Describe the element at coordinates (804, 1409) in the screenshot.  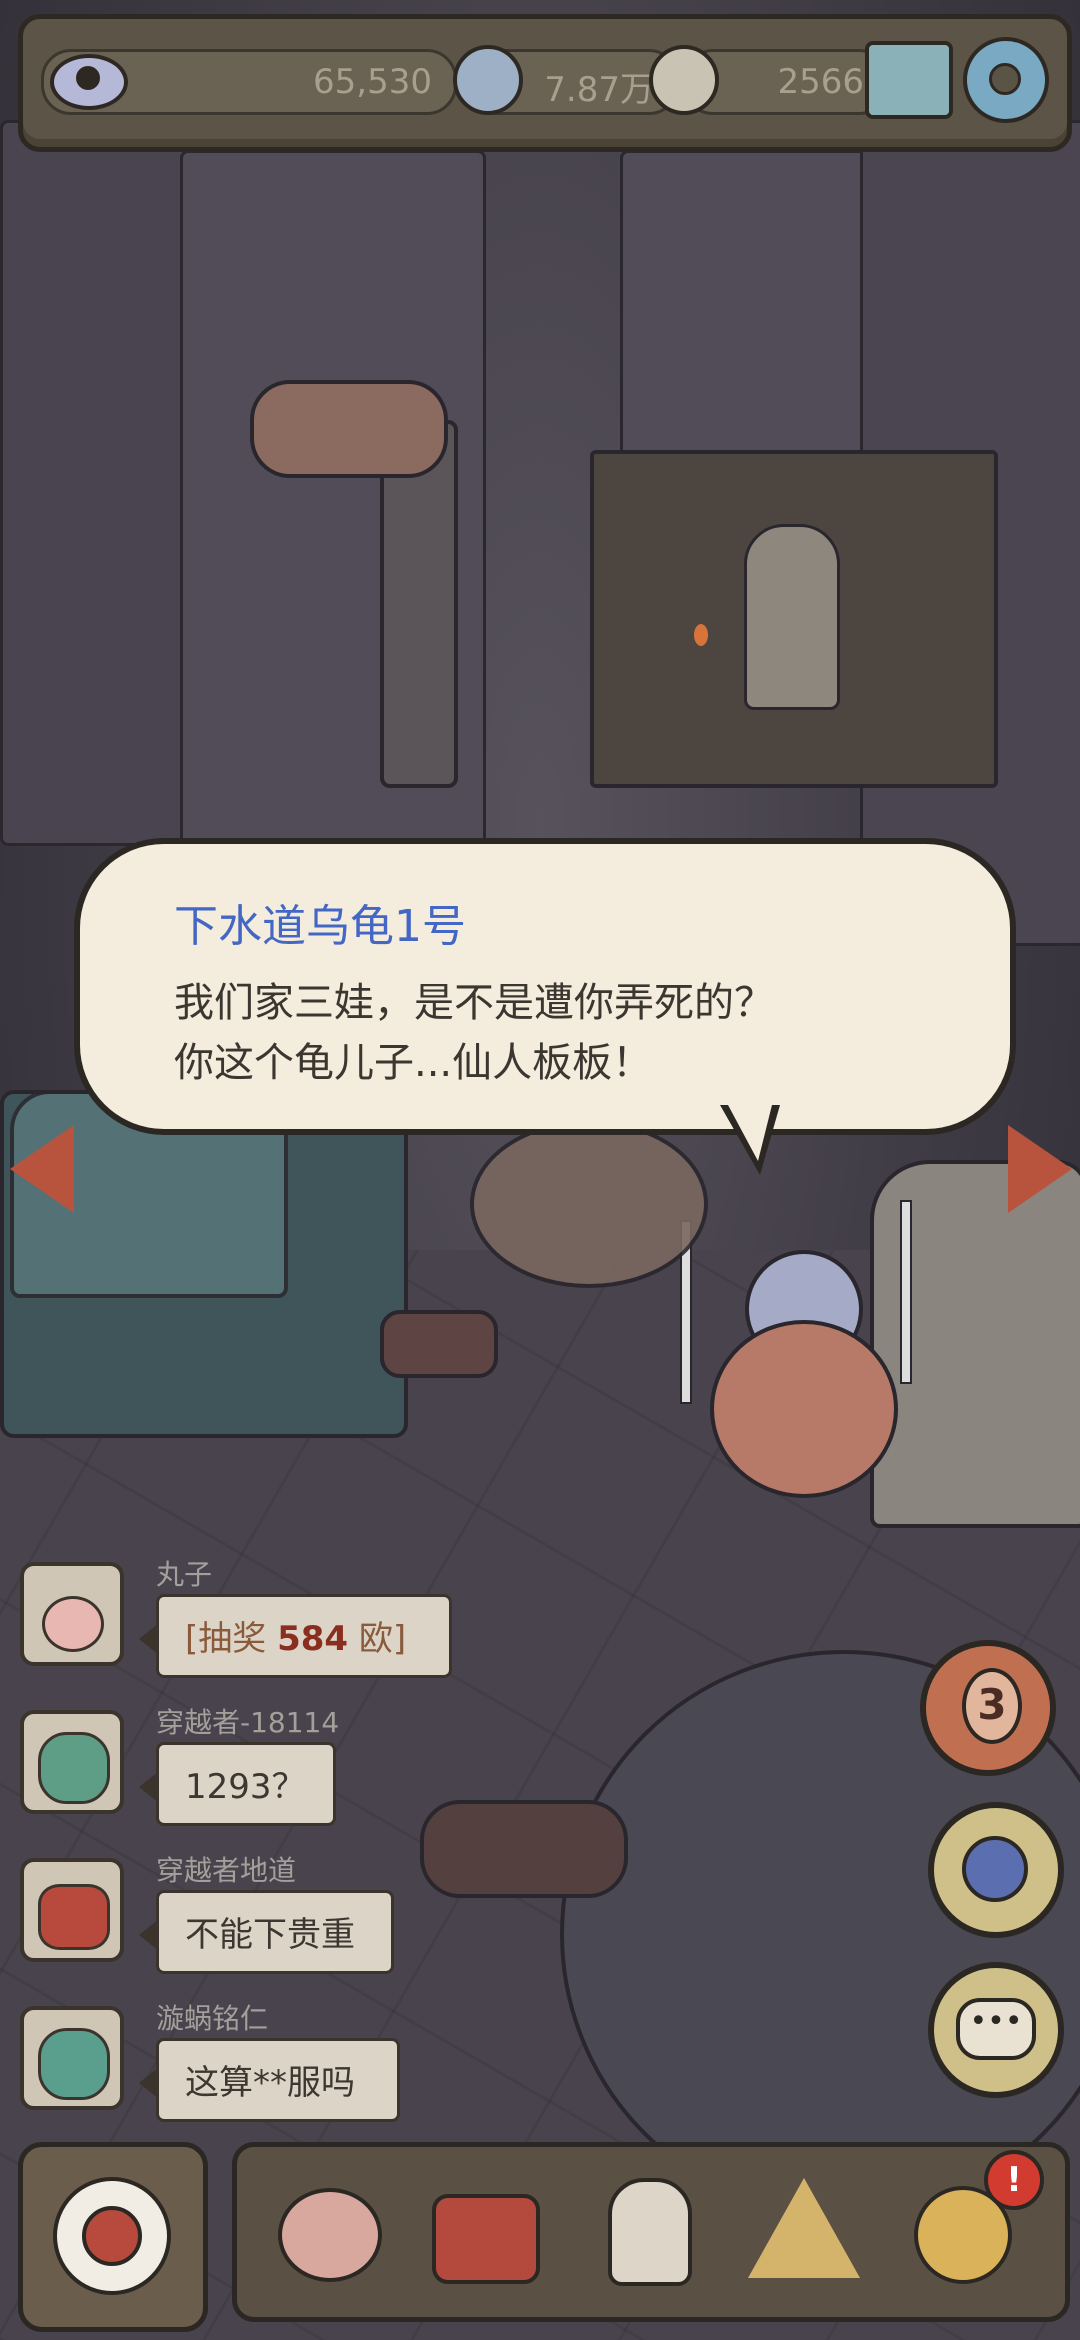
I see `turtle-shell` at that location.